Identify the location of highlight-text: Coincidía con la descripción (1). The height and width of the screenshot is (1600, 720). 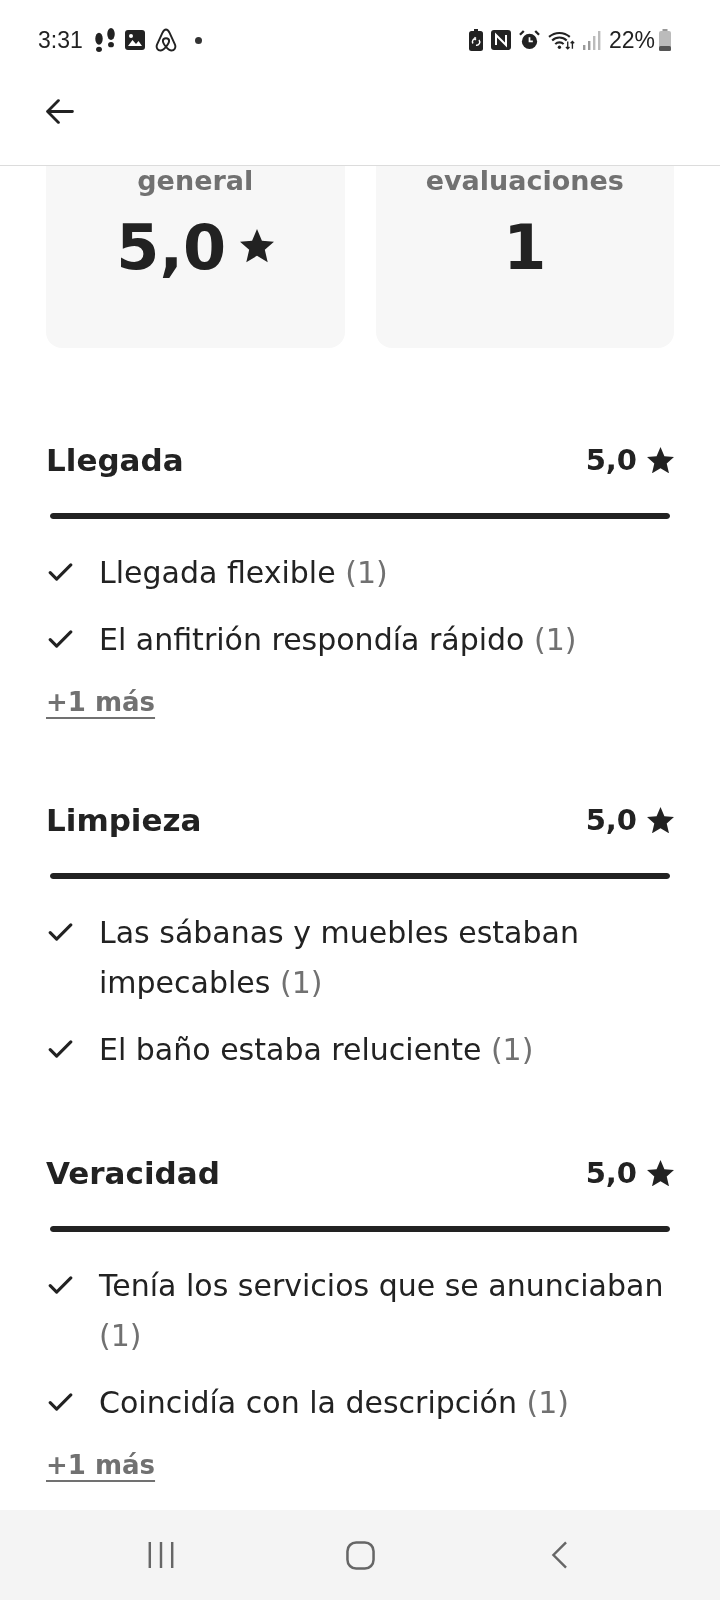
(334, 1403).